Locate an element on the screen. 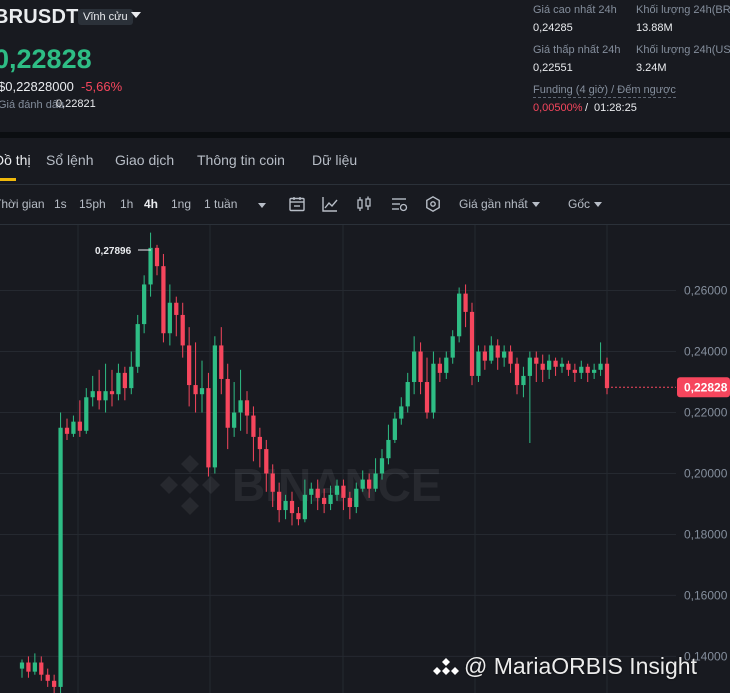 Image resolution: width=730 pixels, height=693 pixels. price-type-dropdown: Giá gần nhất is located at coordinates (499, 204).